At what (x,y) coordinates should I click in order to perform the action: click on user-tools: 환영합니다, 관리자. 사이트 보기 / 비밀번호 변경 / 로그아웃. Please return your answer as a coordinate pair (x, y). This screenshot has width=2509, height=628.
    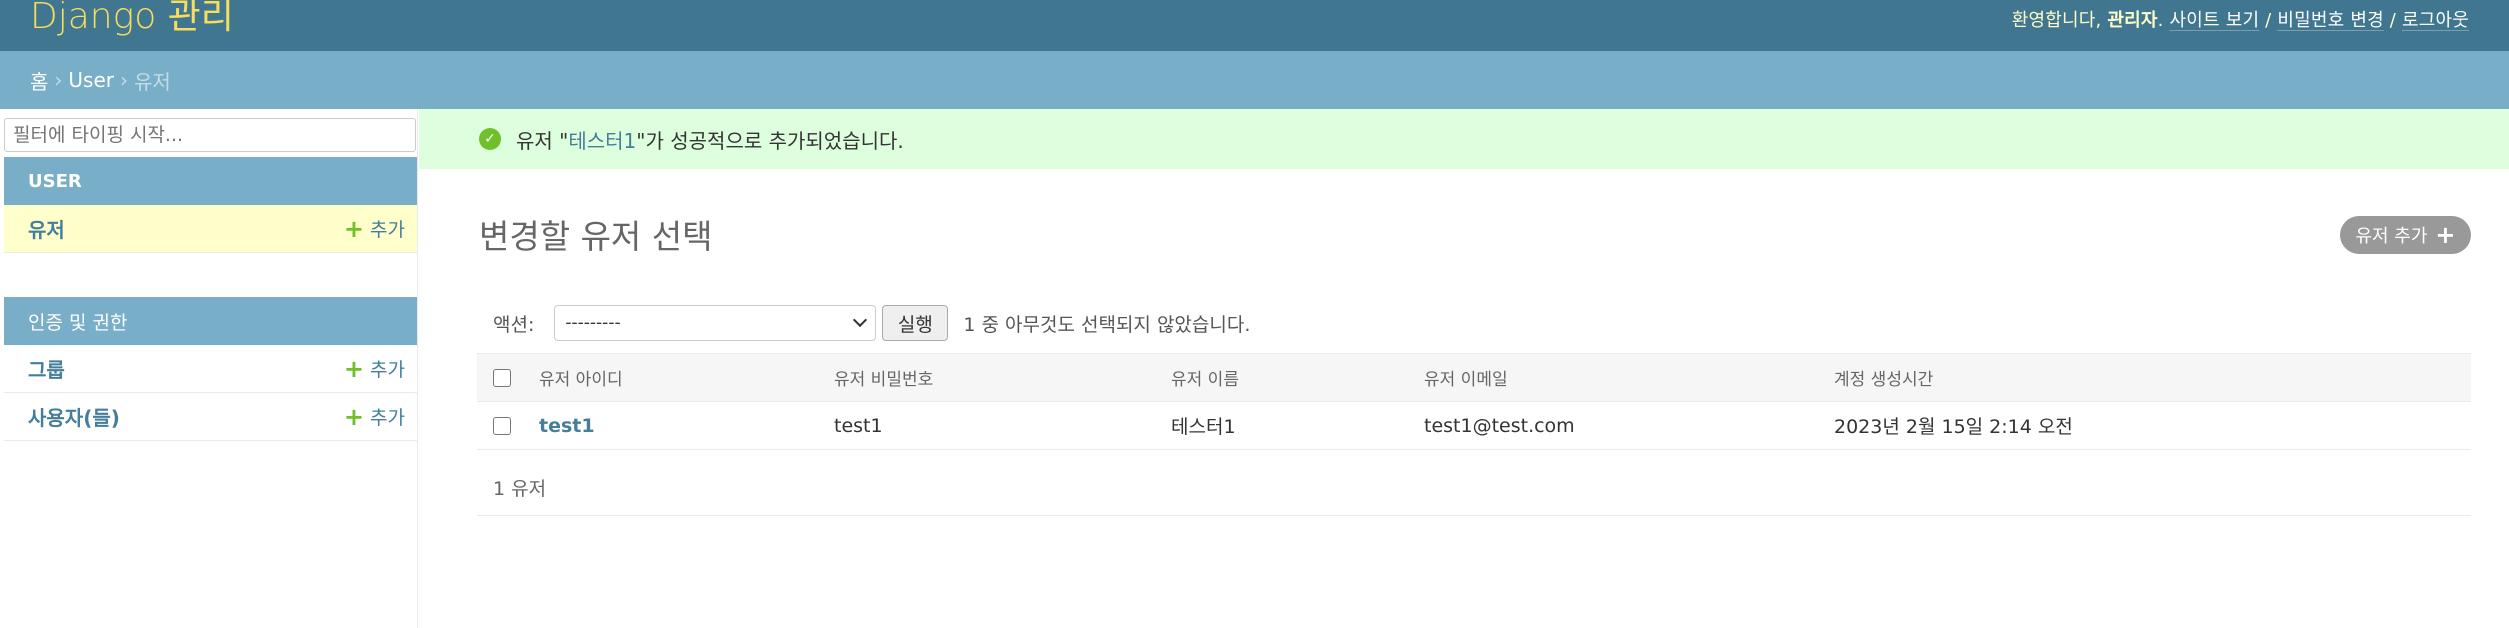
    Looking at the image, I should click on (2240, 19).